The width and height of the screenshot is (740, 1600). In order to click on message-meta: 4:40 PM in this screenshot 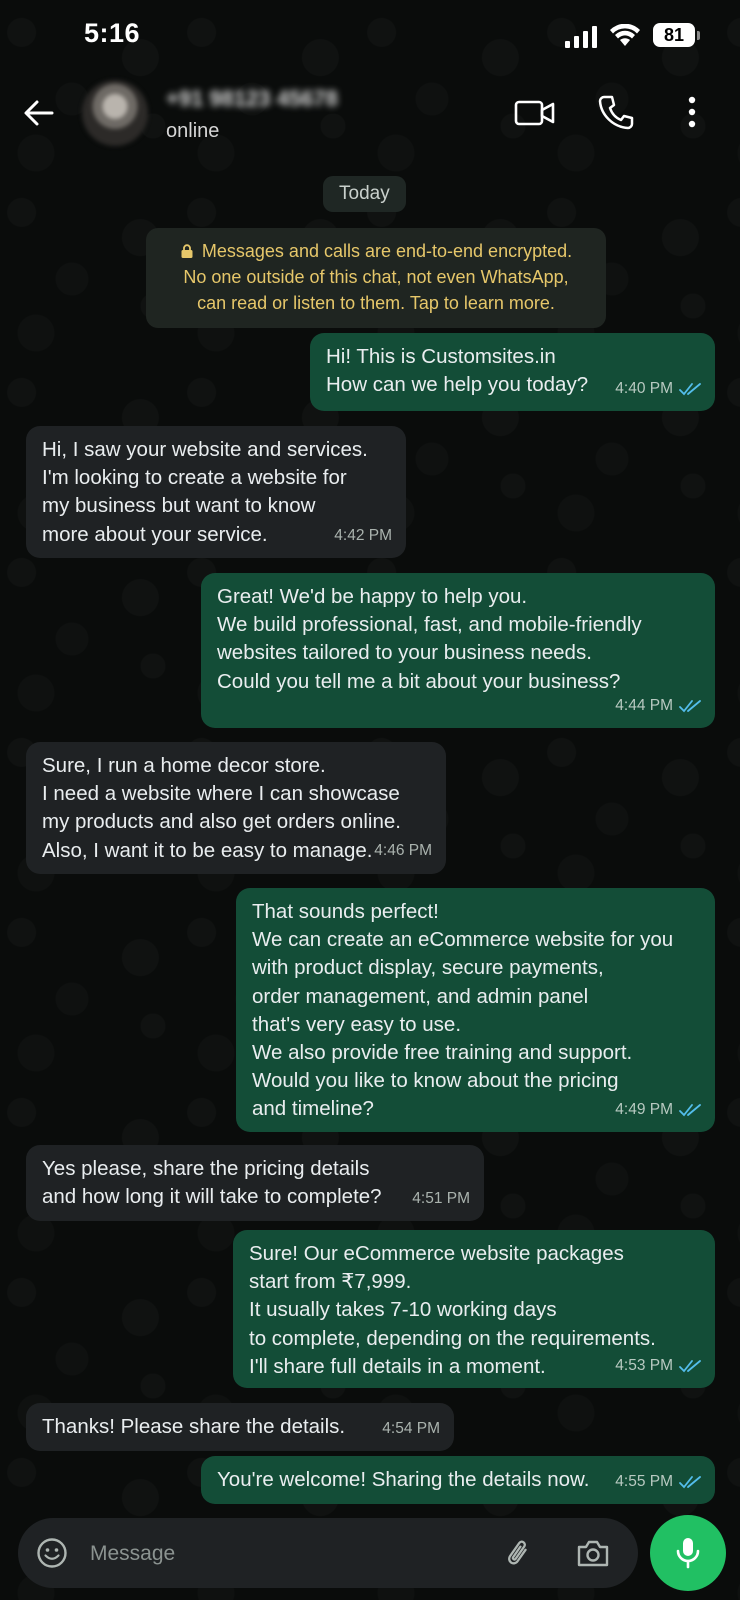, I will do `click(658, 389)`.